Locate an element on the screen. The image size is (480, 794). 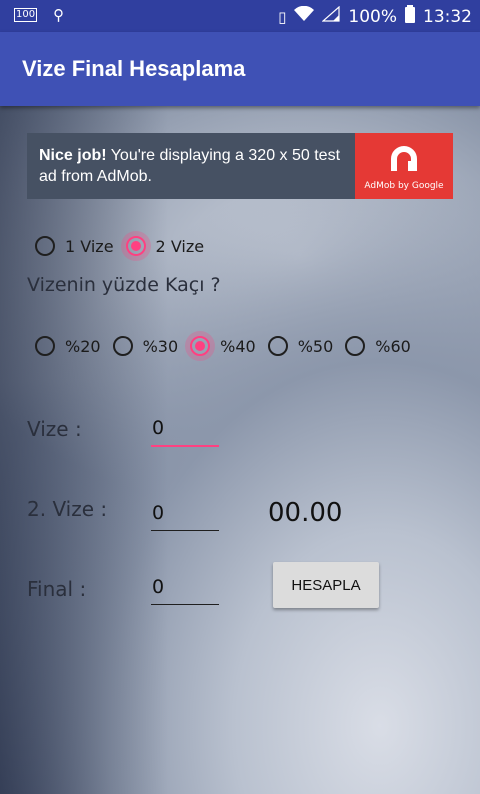
vize-input-value: 0 is located at coordinates (158, 428).